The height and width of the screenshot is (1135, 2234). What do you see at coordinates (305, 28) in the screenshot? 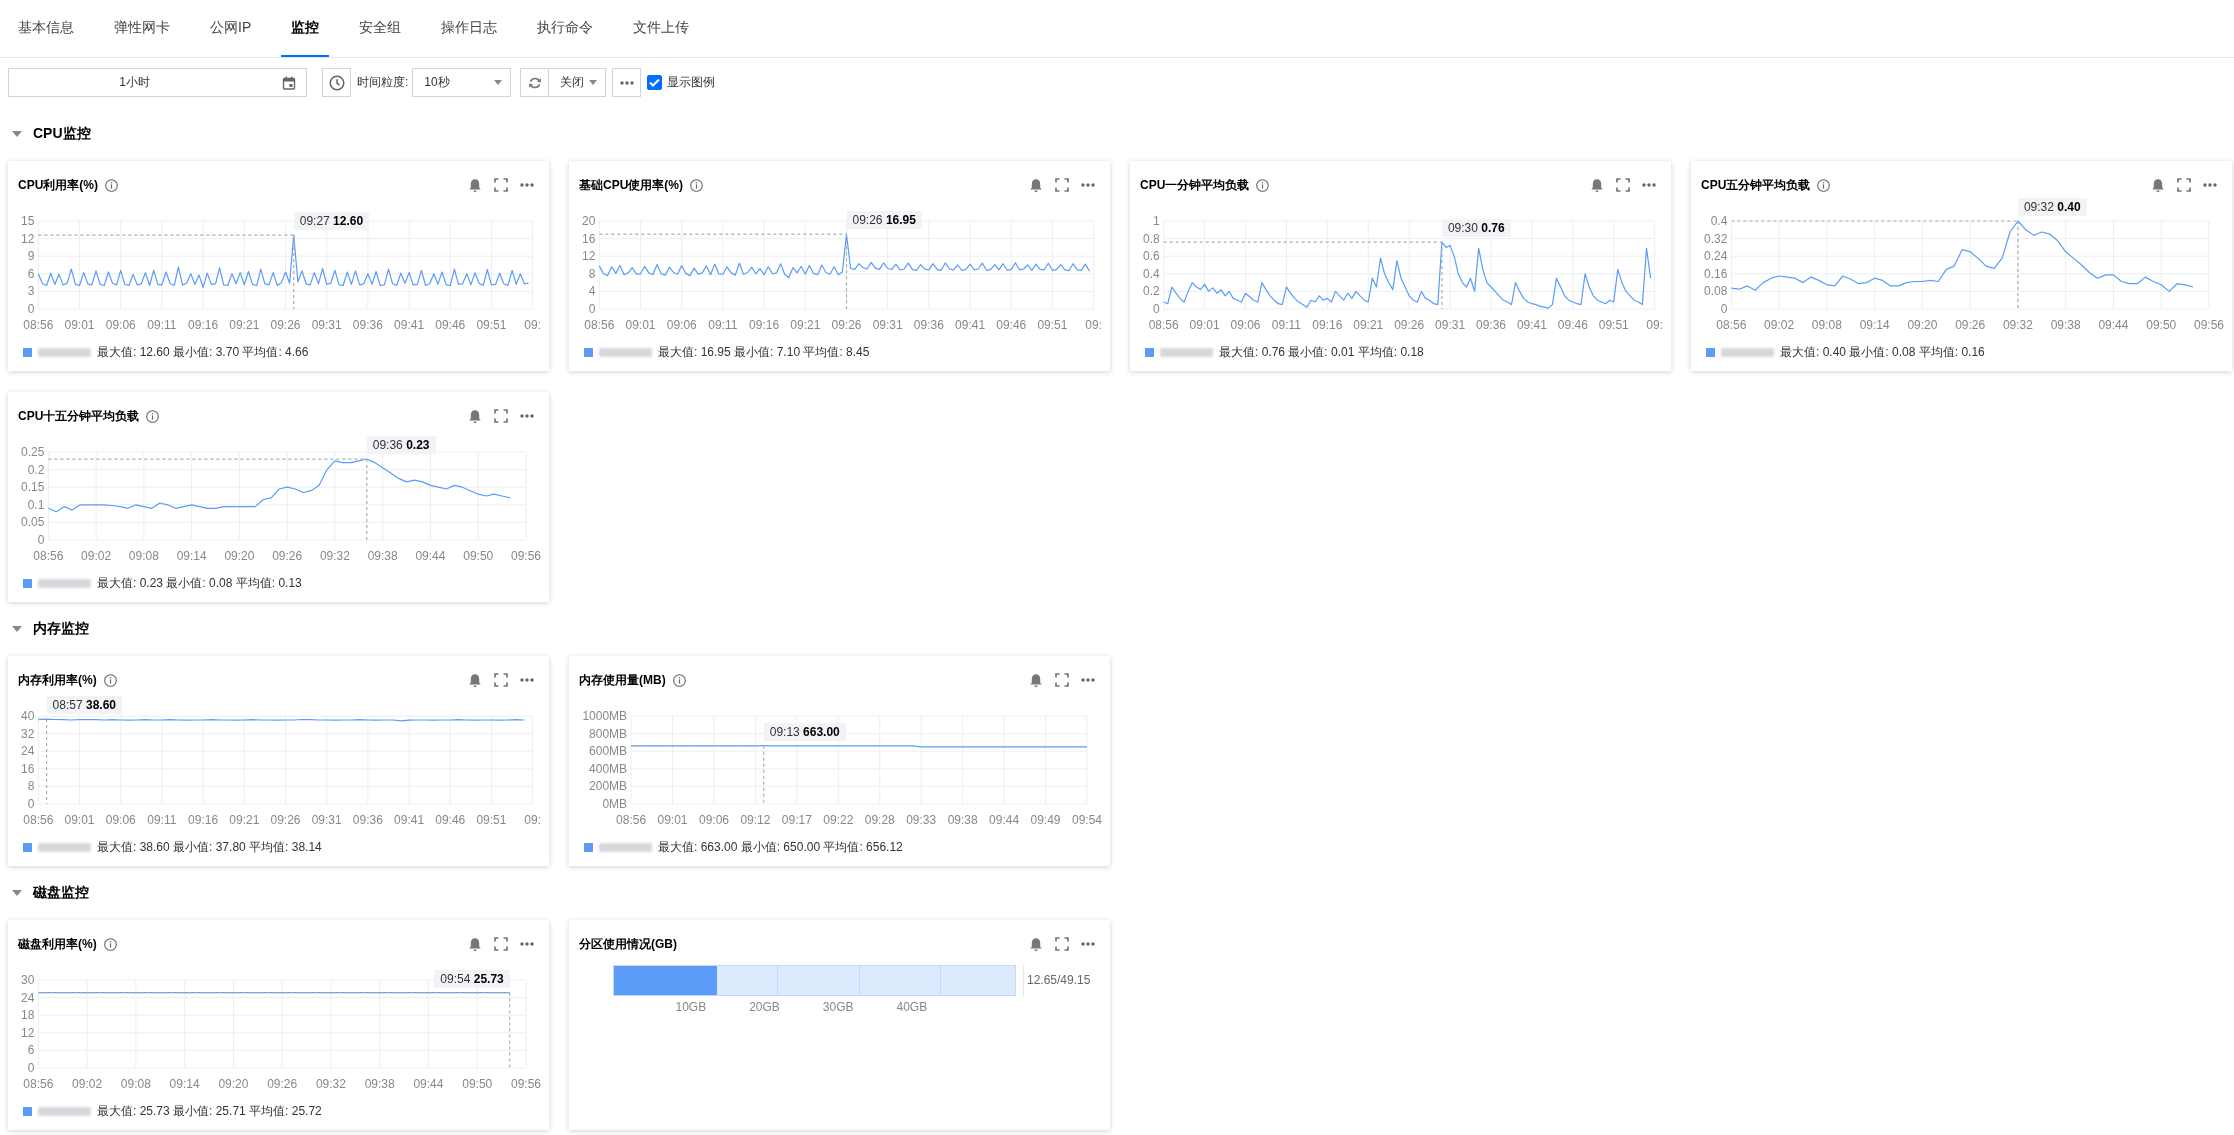
I see `tab: 监控` at bounding box center [305, 28].